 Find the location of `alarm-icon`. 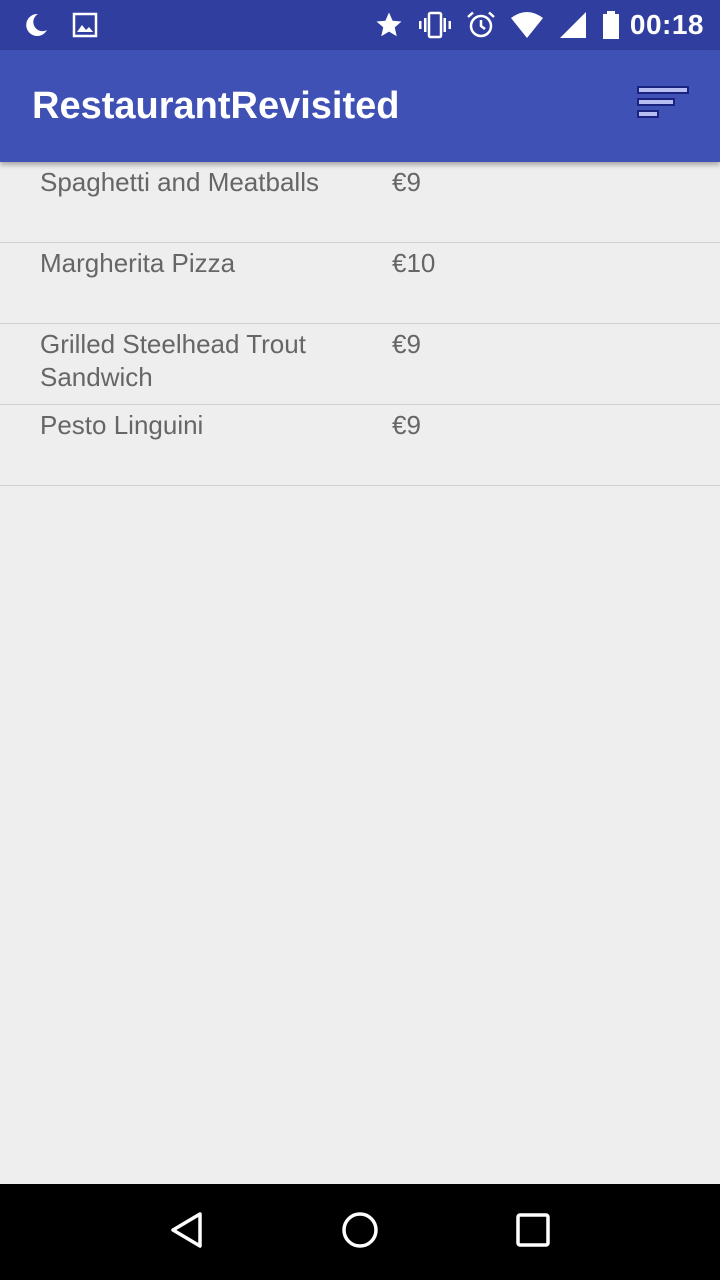

alarm-icon is located at coordinates (481, 25).